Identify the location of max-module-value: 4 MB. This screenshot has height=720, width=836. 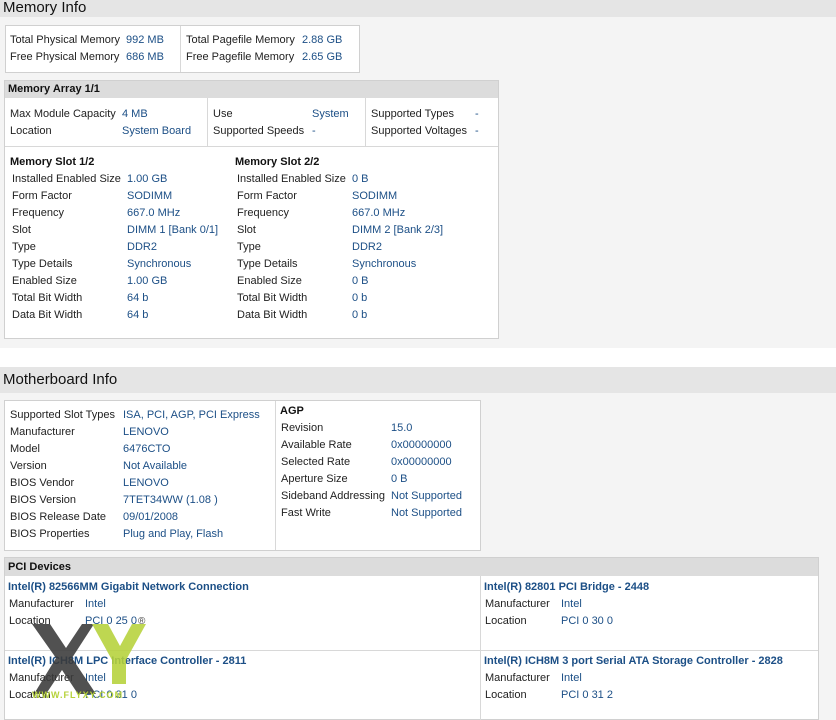
(135, 114).